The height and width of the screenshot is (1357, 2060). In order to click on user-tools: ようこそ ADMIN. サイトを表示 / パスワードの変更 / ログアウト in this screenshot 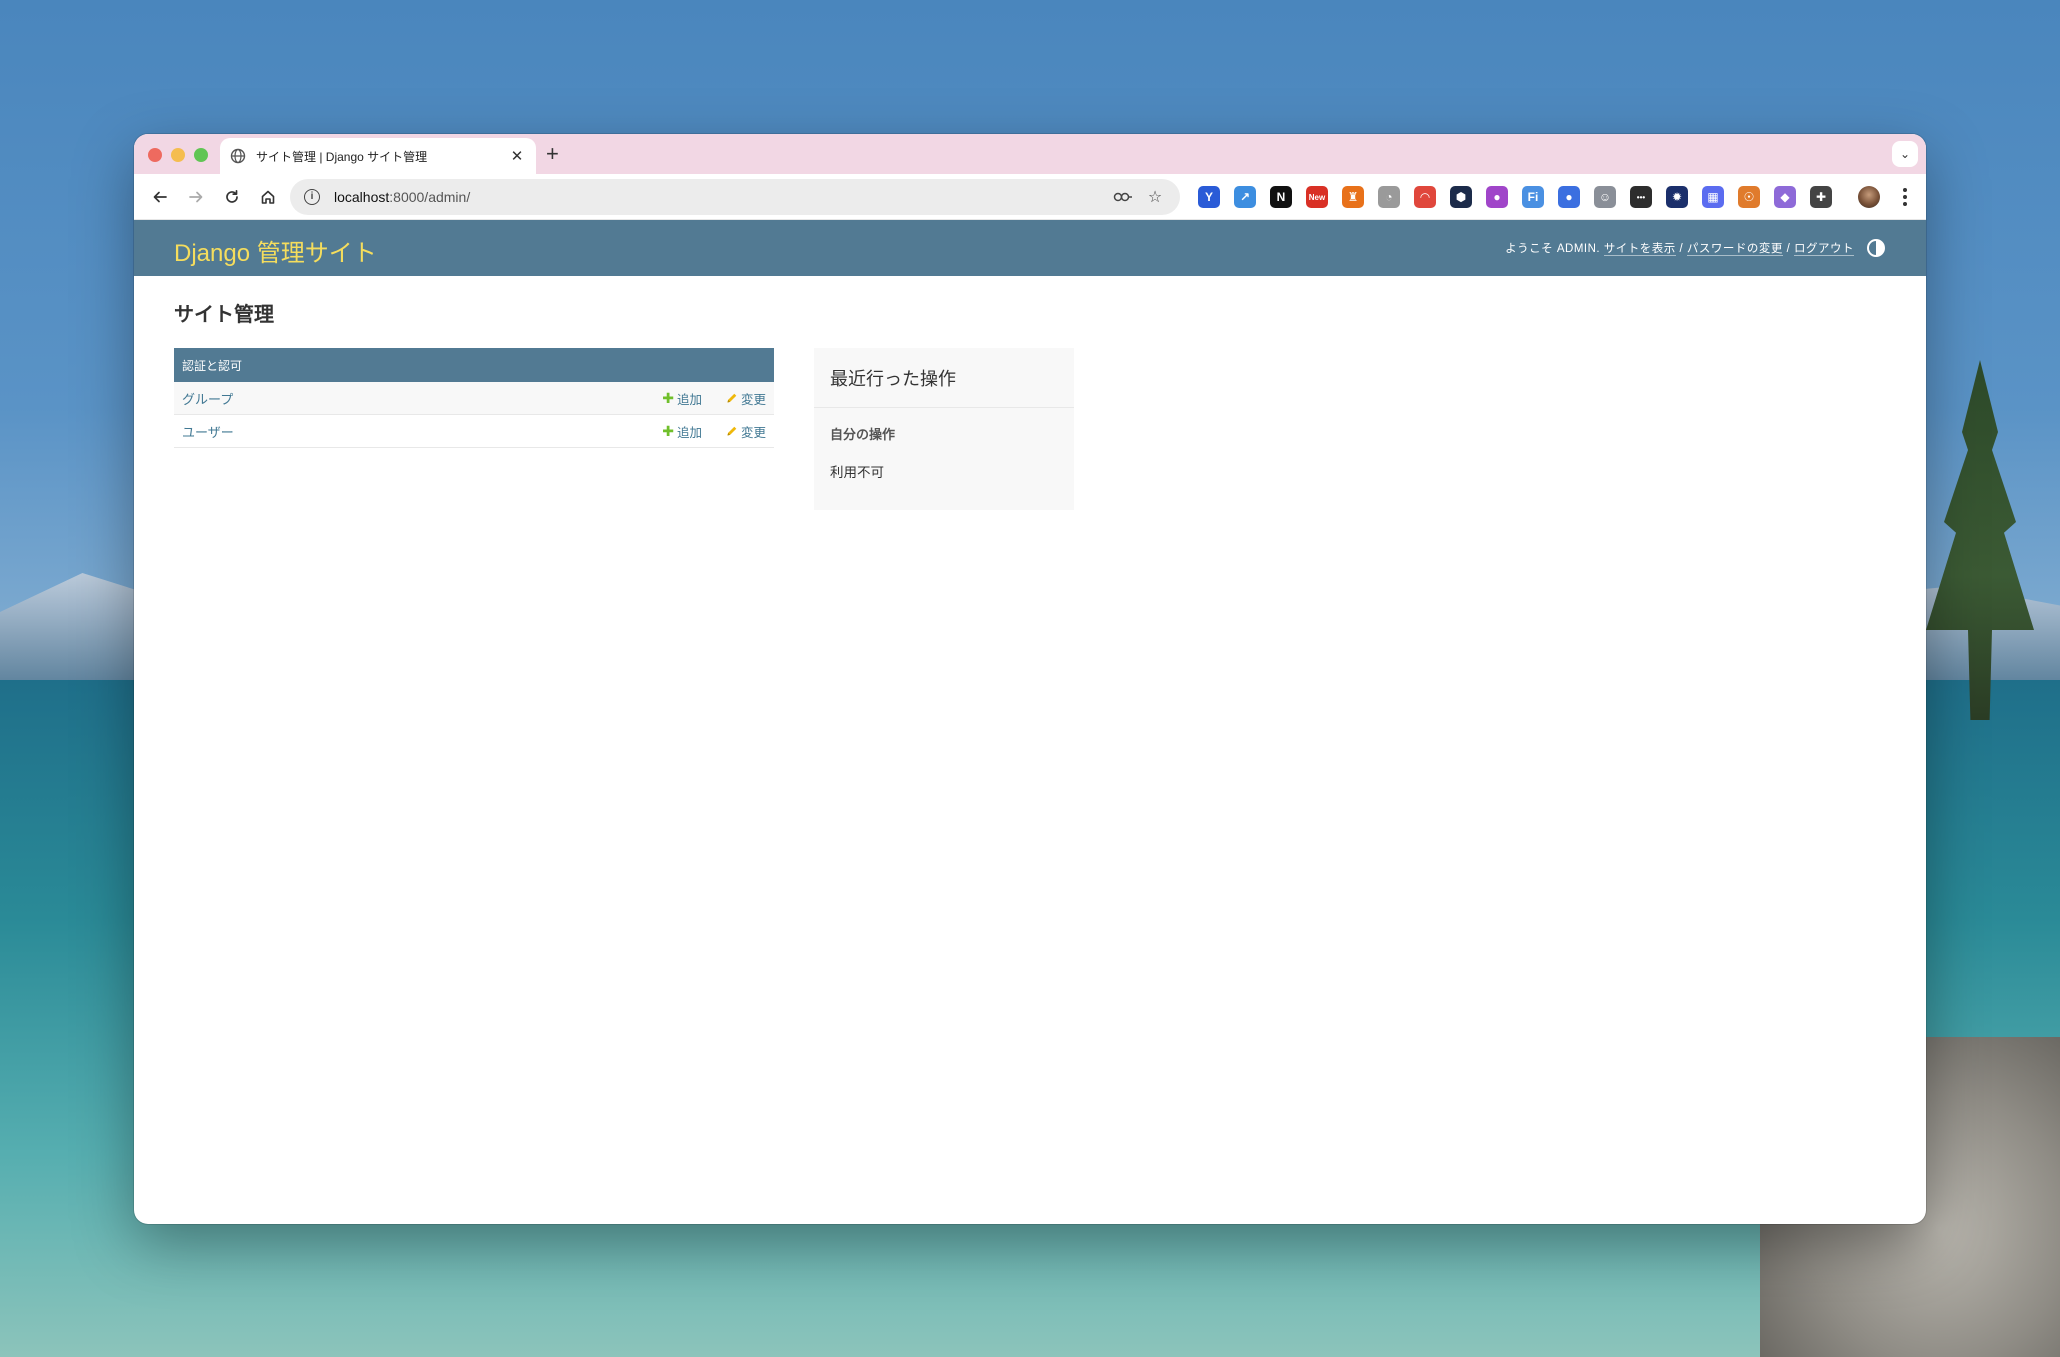, I will do `click(1679, 248)`.